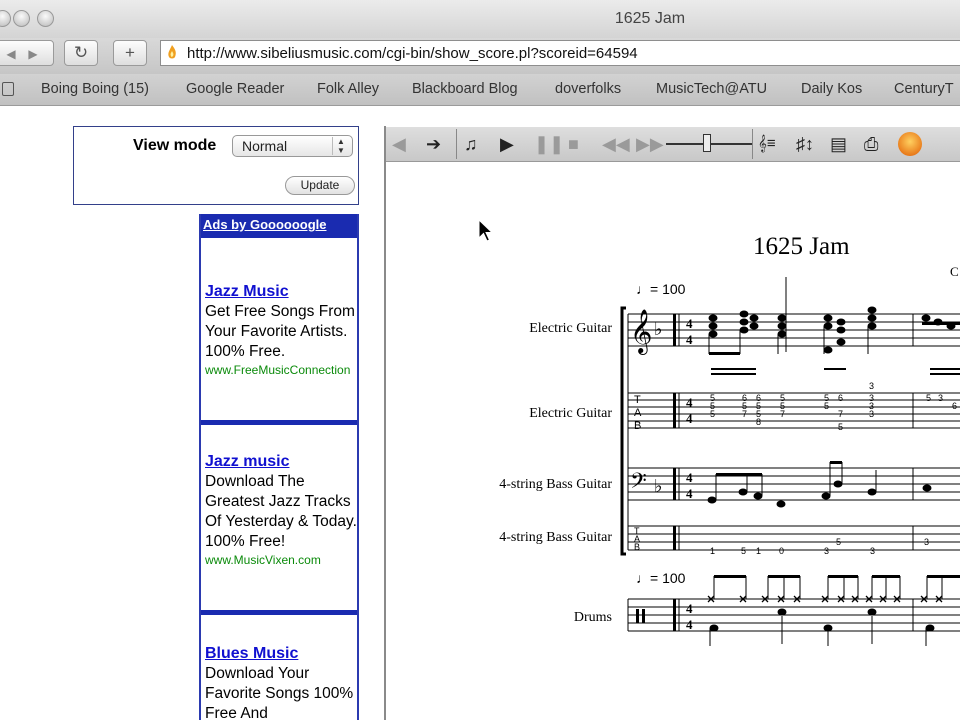 The height and width of the screenshot is (720, 960). Describe the element at coordinates (819, 494) in the screenshot. I see `bass-notes` at that location.